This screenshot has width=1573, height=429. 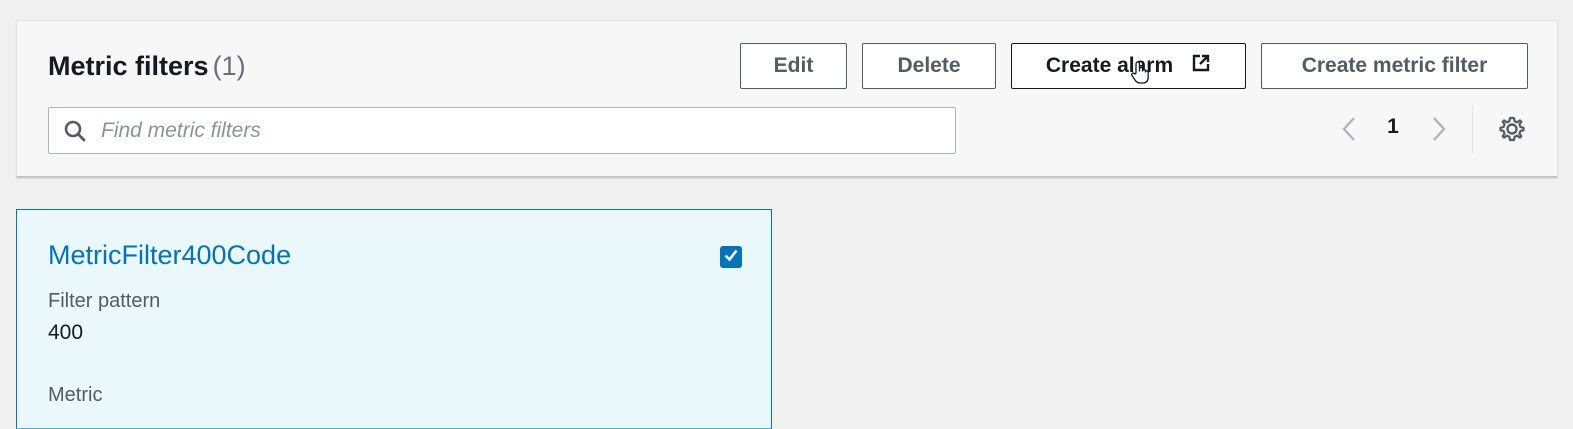 I want to click on chevron-left-icon, so click(x=1349, y=131).